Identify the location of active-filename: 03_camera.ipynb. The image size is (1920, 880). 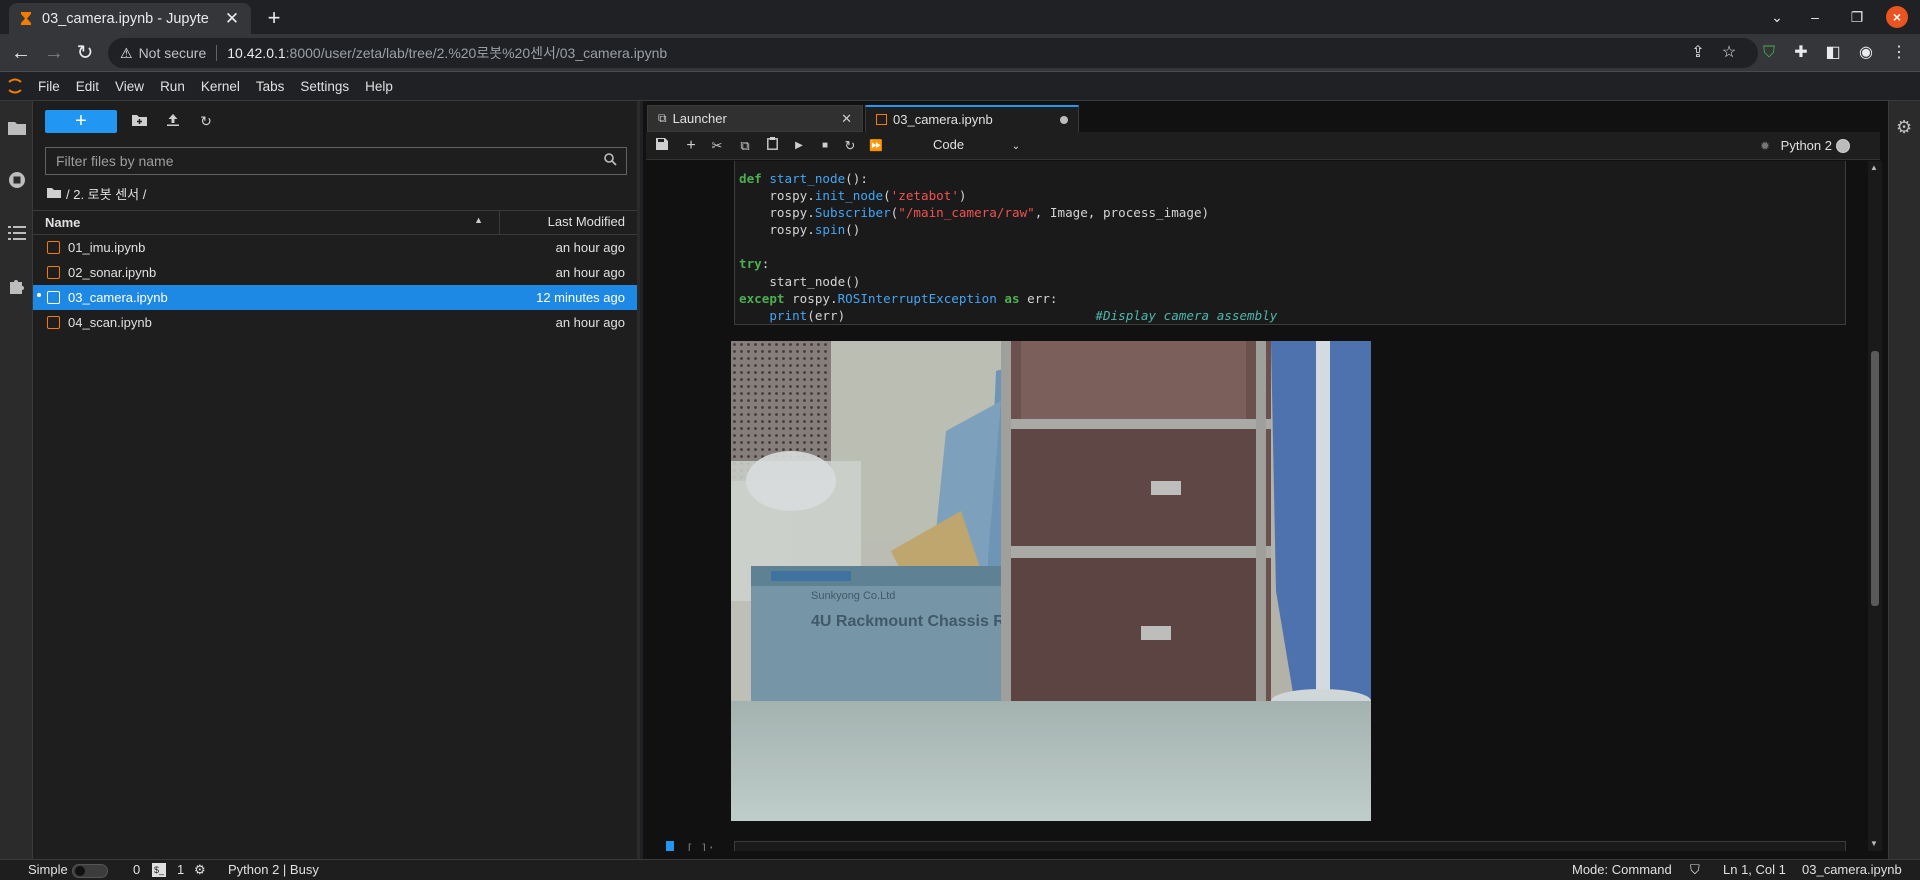
(1852, 869).